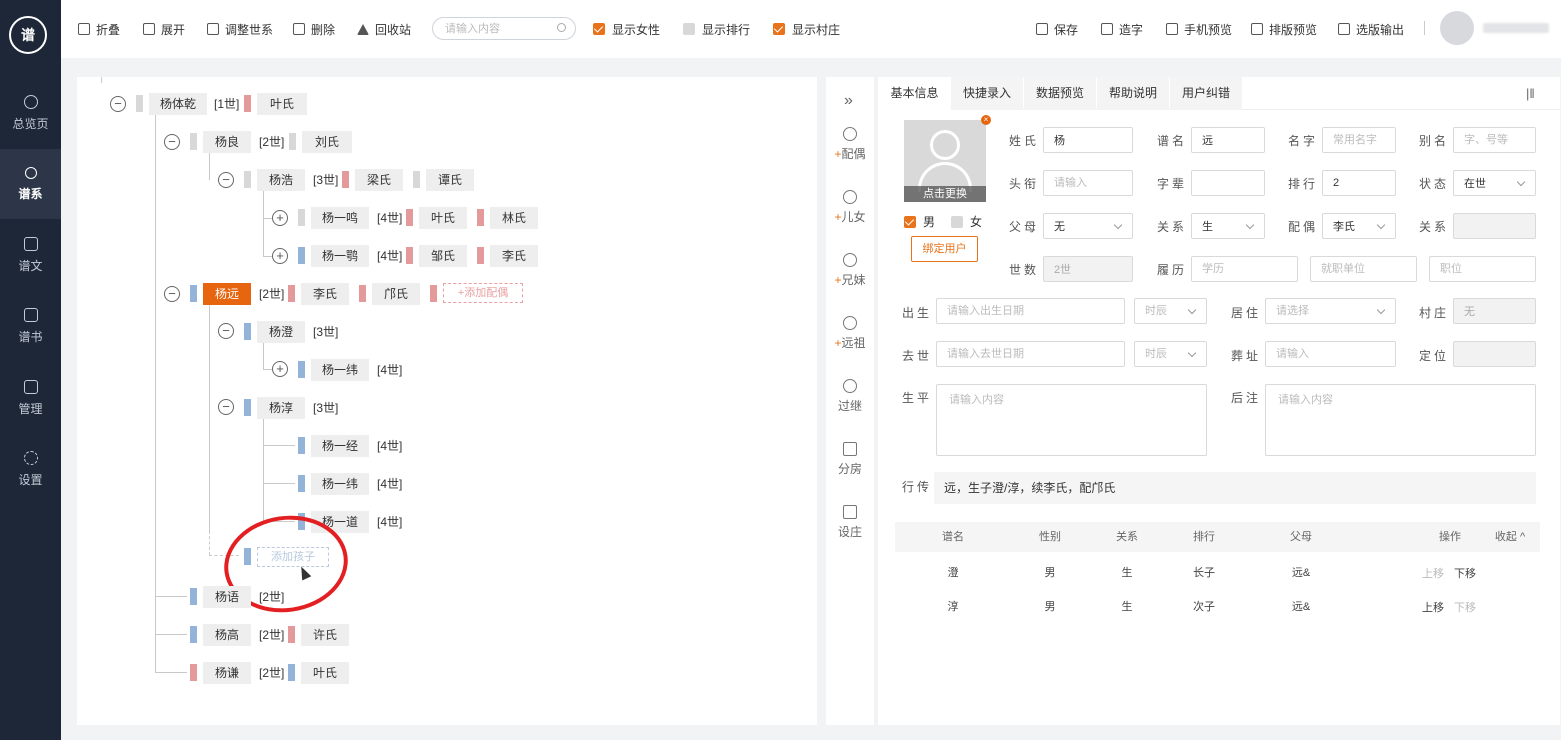  Describe the element at coordinates (1359, 226) in the screenshot. I see `spouse-select` at that location.